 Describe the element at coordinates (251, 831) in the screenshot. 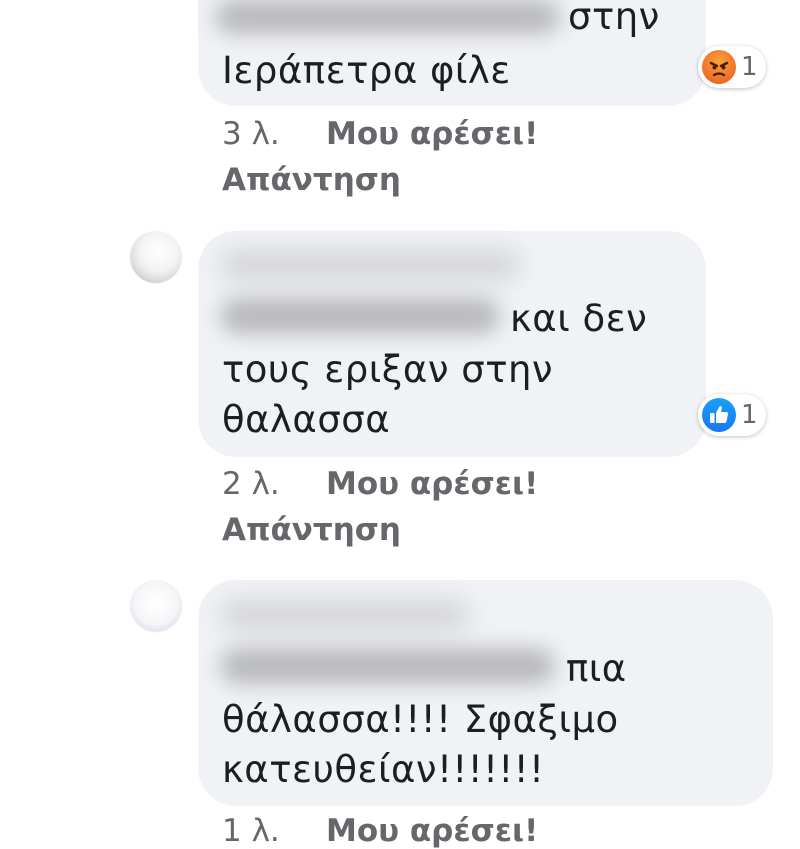

I see `comment-time: 1 λ.` at that location.